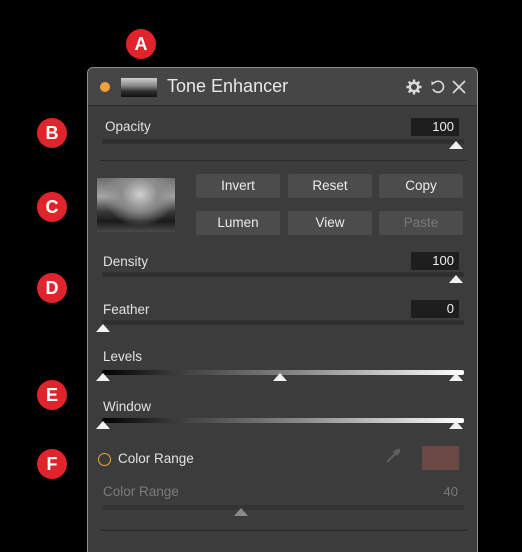 The image size is (522, 552). Describe the element at coordinates (52, 288) in the screenshot. I see `callout-marker-d: D` at that location.